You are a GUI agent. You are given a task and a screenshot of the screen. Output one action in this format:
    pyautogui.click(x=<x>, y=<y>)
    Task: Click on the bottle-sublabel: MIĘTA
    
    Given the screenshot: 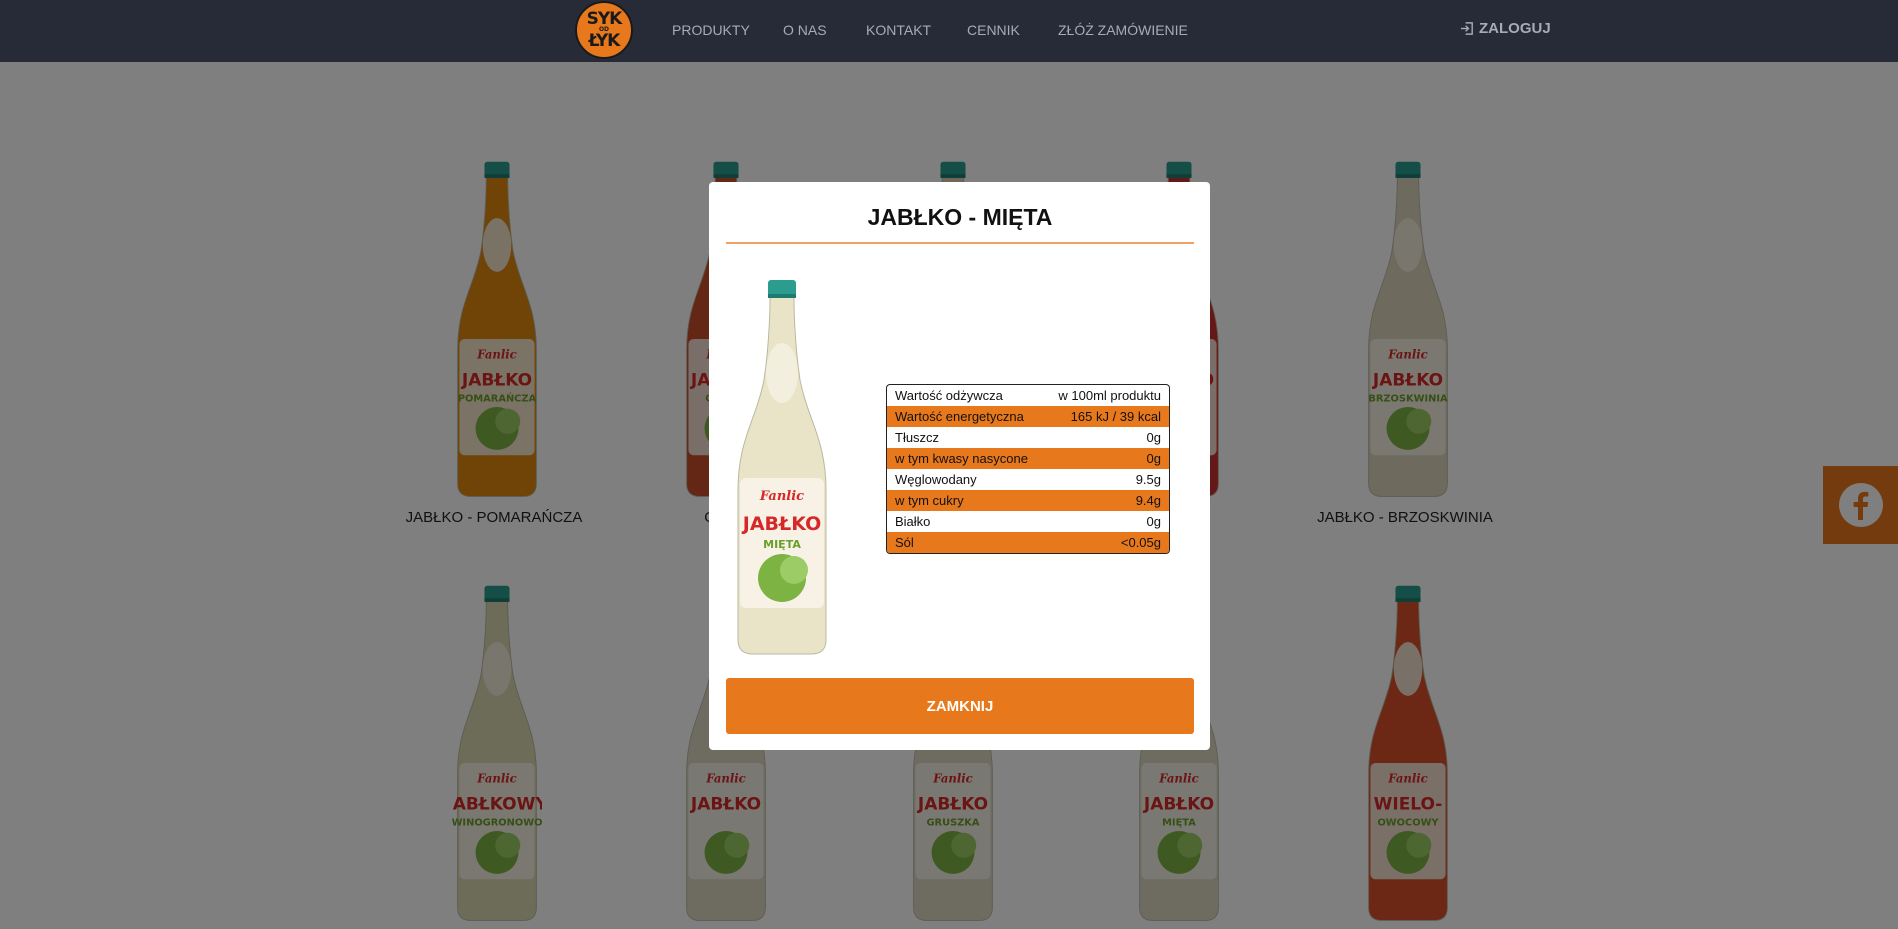 What is the action you would take?
    pyautogui.click(x=782, y=544)
    